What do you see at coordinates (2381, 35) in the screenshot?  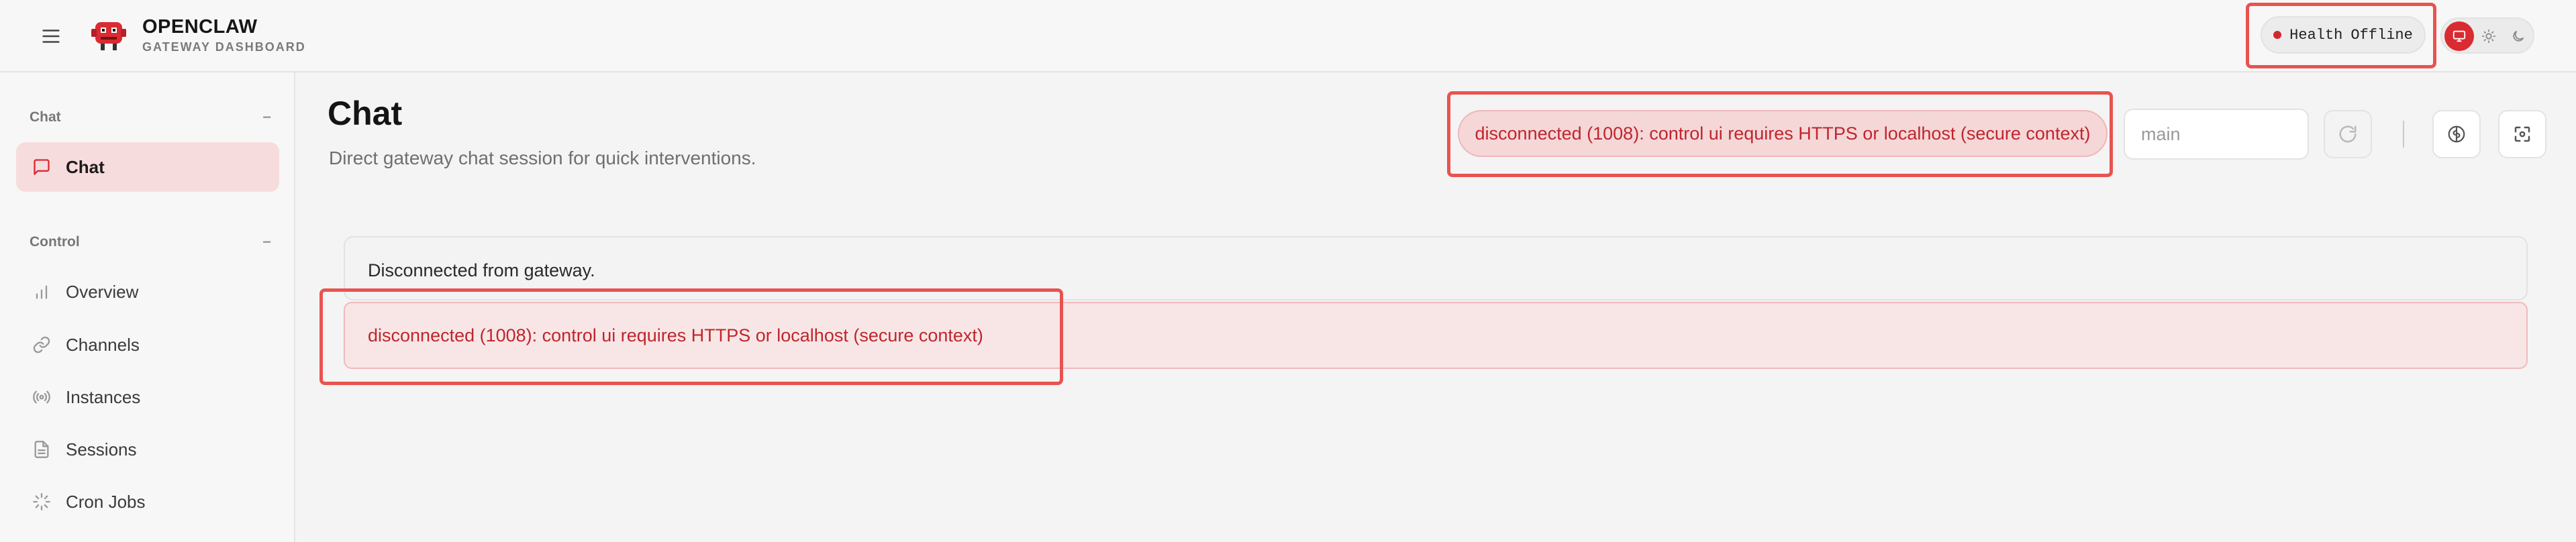 I see `health-status: Offline` at bounding box center [2381, 35].